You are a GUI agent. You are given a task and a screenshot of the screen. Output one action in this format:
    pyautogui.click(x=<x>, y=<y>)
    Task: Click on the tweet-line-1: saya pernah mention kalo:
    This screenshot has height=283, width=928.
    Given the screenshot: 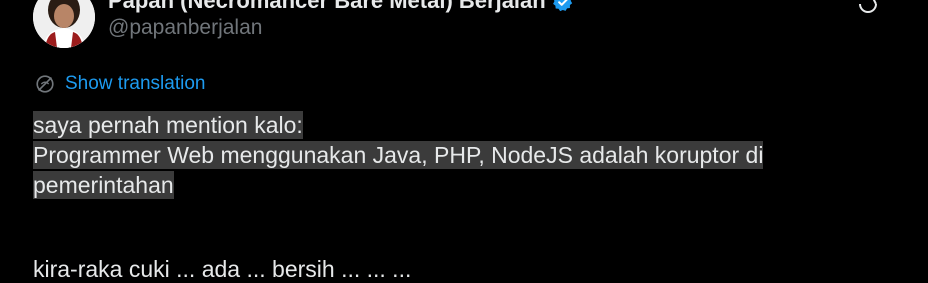 What is the action you would take?
    pyautogui.click(x=168, y=125)
    